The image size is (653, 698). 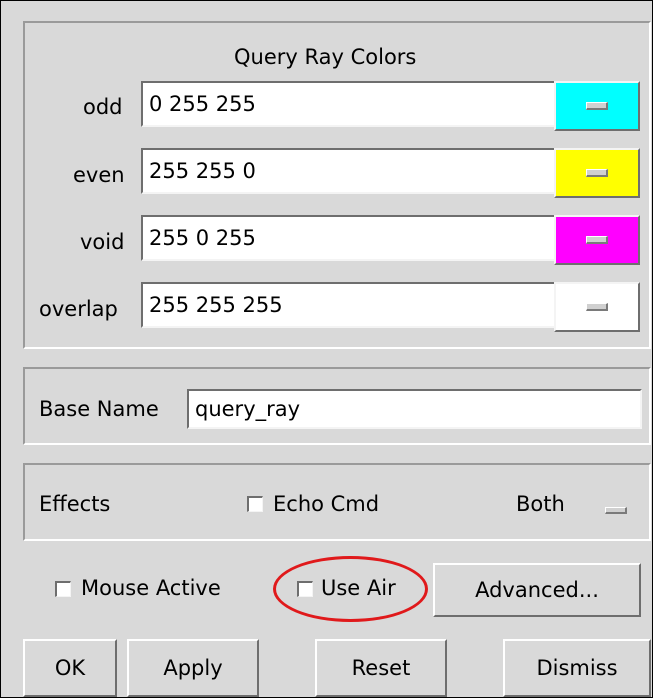 What do you see at coordinates (350, 104) in the screenshot?
I see `odd-color-entry: 0 255 255` at bounding box center [350, 104].